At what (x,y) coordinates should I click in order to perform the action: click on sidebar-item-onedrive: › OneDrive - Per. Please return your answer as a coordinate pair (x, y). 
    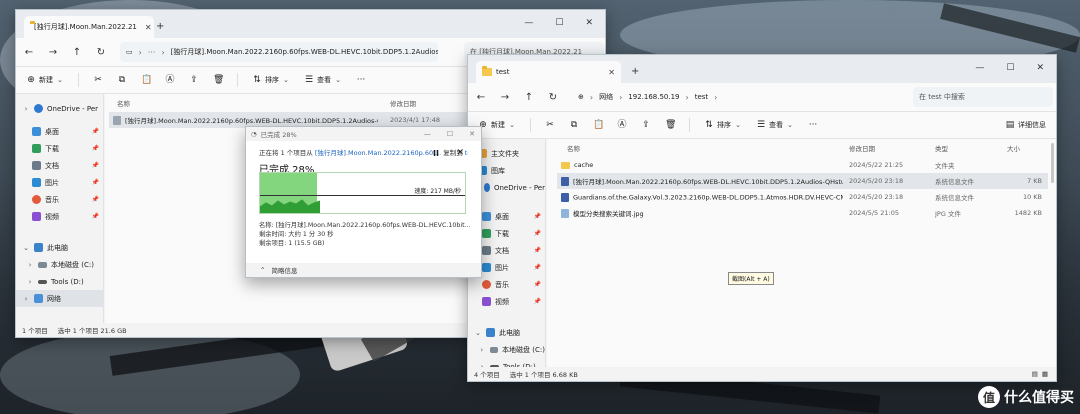
    Looking at the image, I should click on (59, 108).